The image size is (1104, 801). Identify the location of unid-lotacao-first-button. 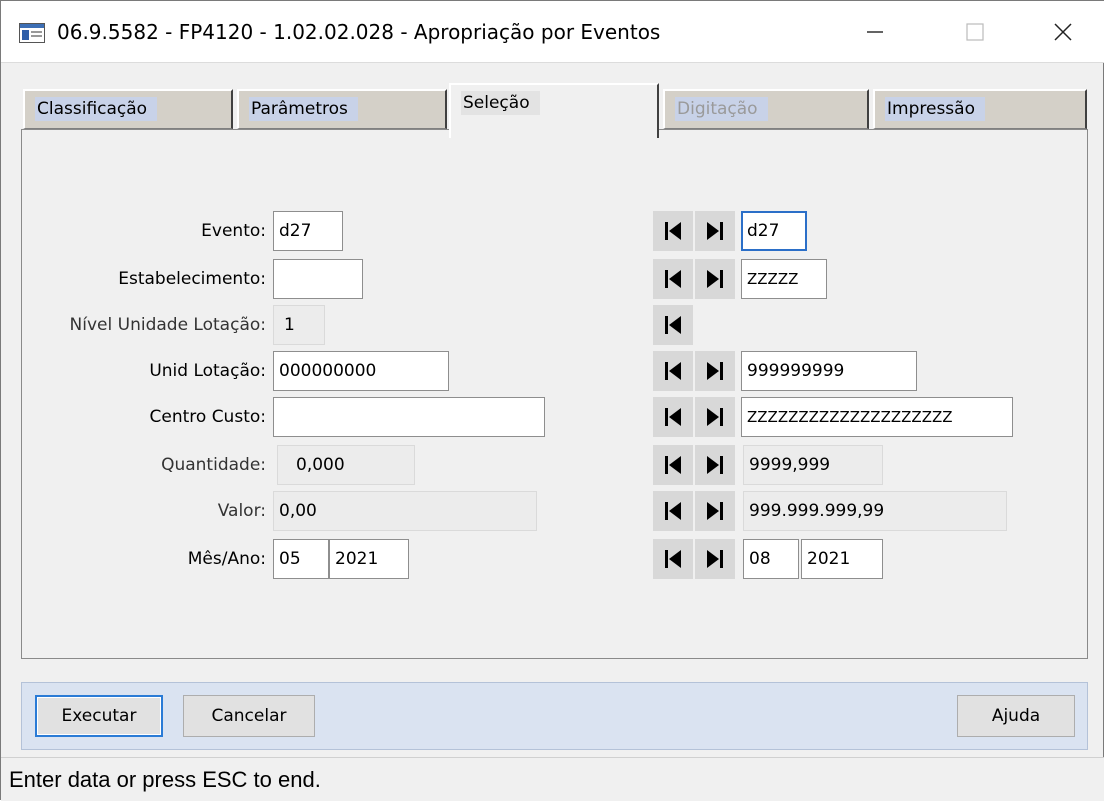
(673, 371).